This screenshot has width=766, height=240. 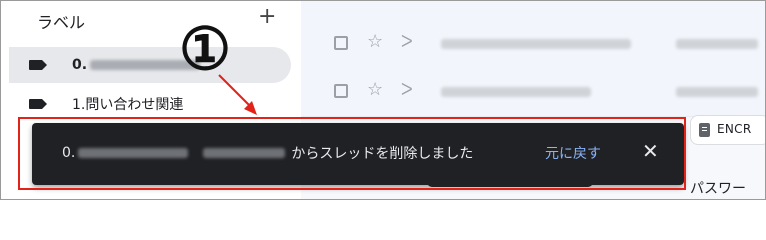 I want to click on annotation-badge: ①, so click(x=205, y=49).